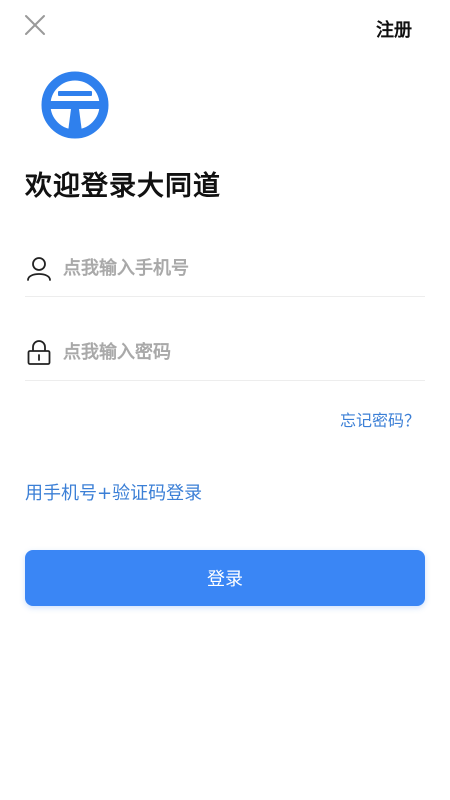 This screenshot has width=450, height=800. Describe the element at coordinates (39, 352) in the screenshot. I see `lock-icon` at that location.